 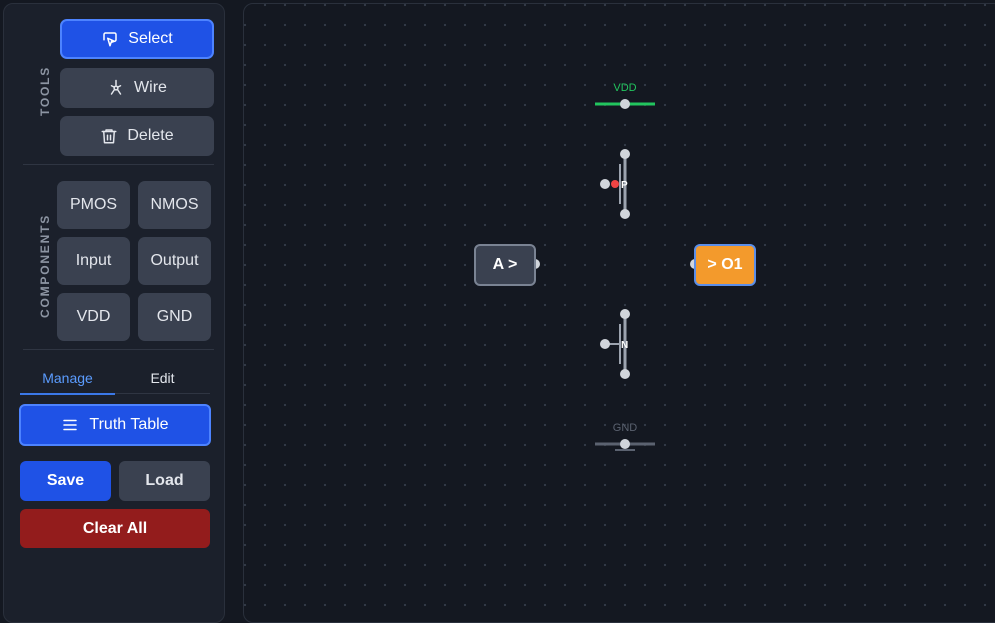 I want to click on select-tool-button: Select, so click(x=137, y=39).